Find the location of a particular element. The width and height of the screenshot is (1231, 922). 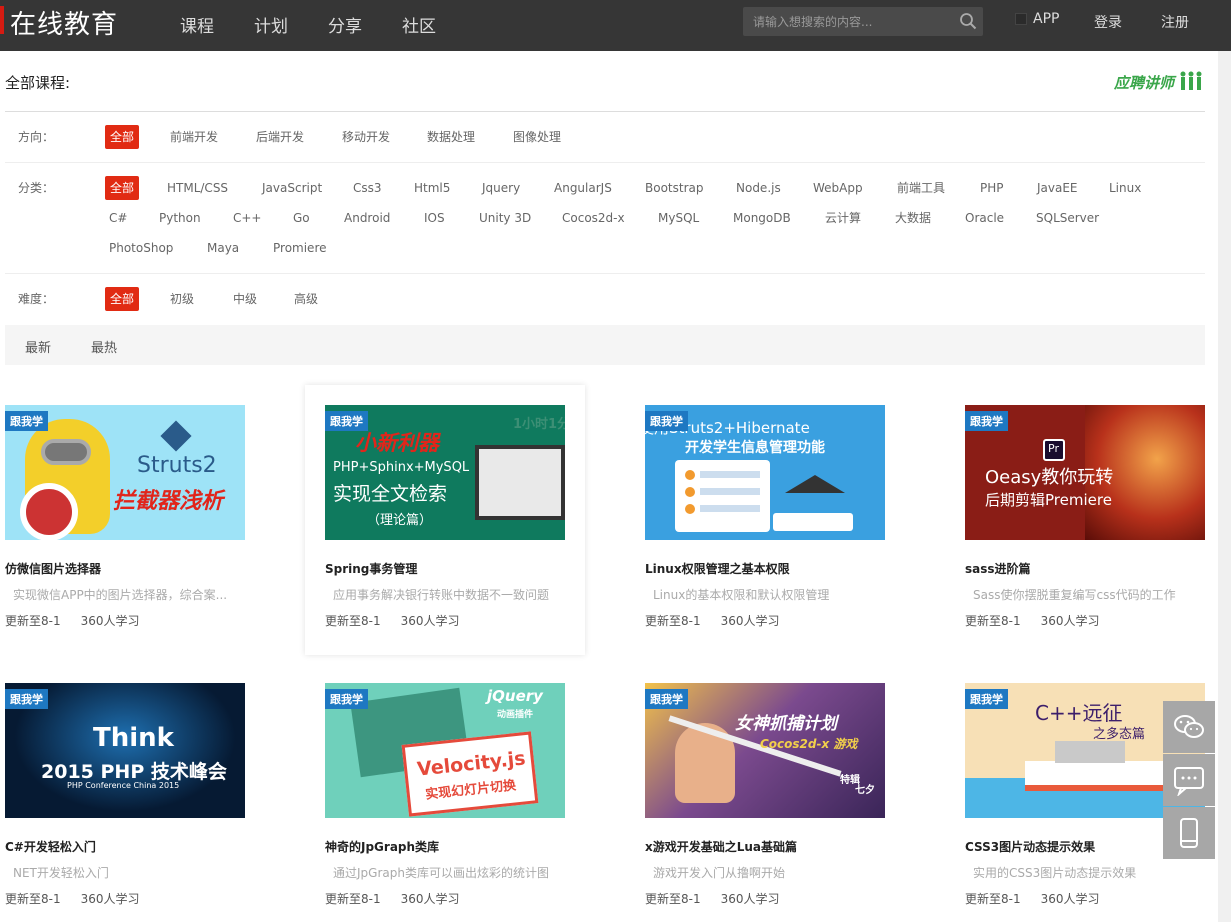

filter-option-category-13: Linux is located at coordinates (1125, 188).